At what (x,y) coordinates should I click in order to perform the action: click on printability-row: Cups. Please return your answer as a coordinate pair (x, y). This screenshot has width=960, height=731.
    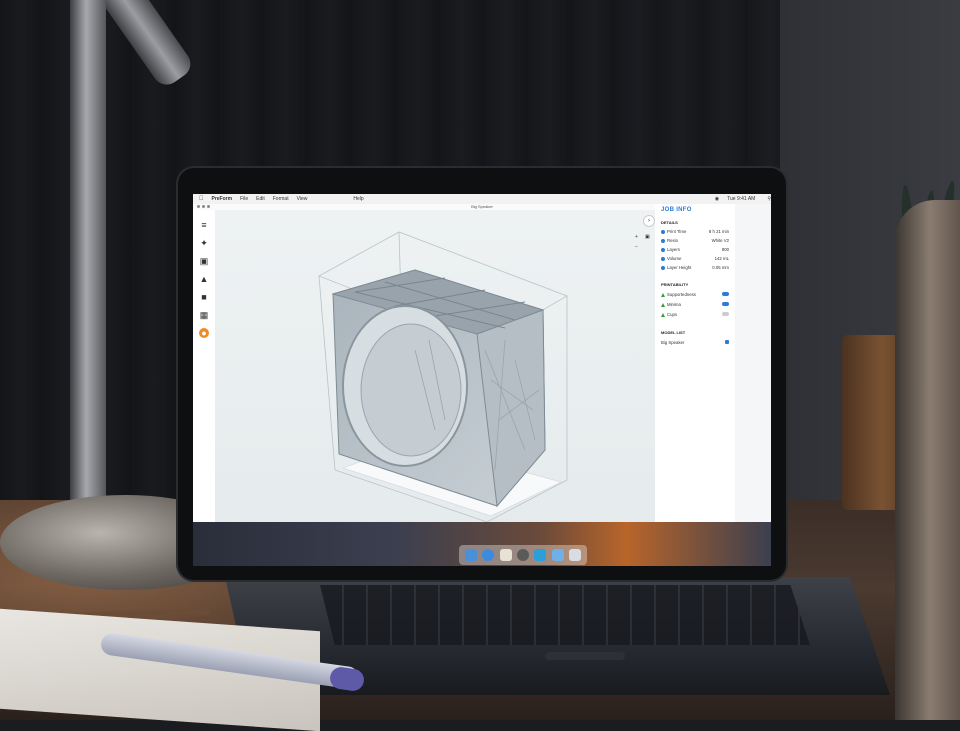
    Looking at the image, I should click on (695, 314).